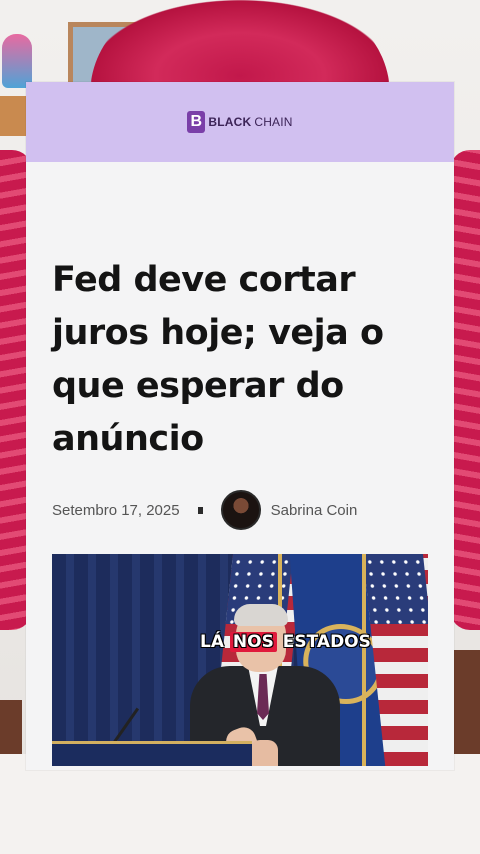  Describe the element at coordinates (323, 642) in the screenshot. I see `caption-text-2: ESTADOS` at that location.